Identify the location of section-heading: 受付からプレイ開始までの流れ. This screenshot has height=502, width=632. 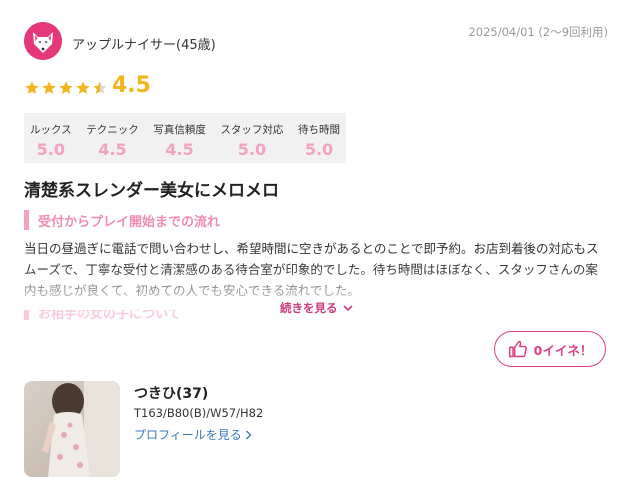
(122, 220).